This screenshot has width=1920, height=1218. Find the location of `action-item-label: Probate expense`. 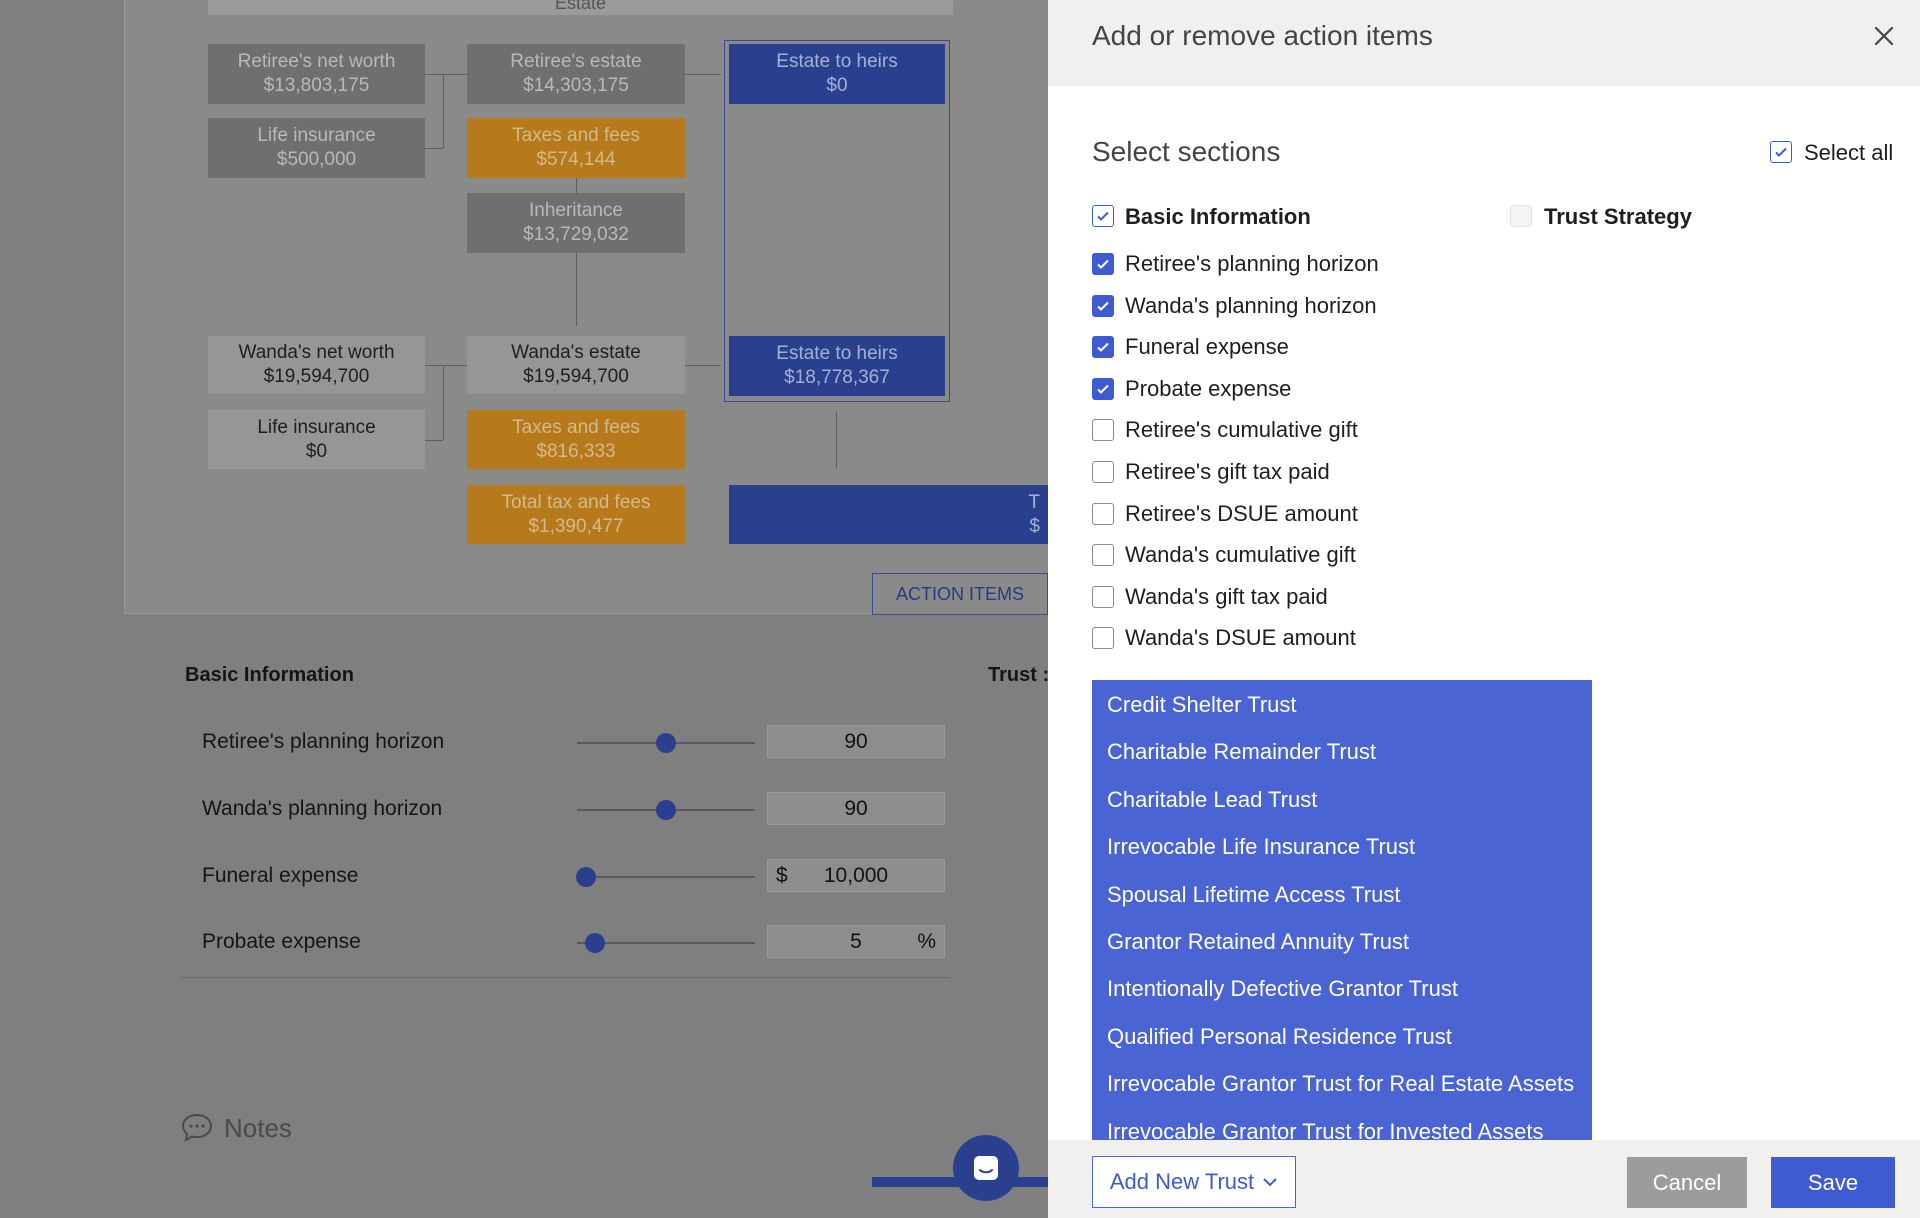

action-item-label: Probate expense is located at coordinates (1208, 389).